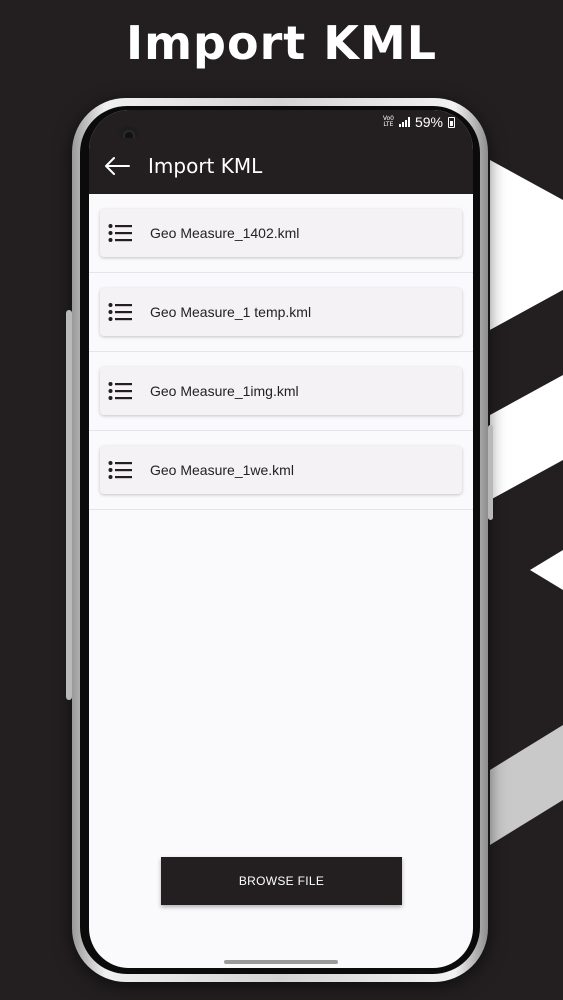 Image resolution: width=563 pixels, height=1000 pixels. I want to click on battery-icon, so click(451, 122).